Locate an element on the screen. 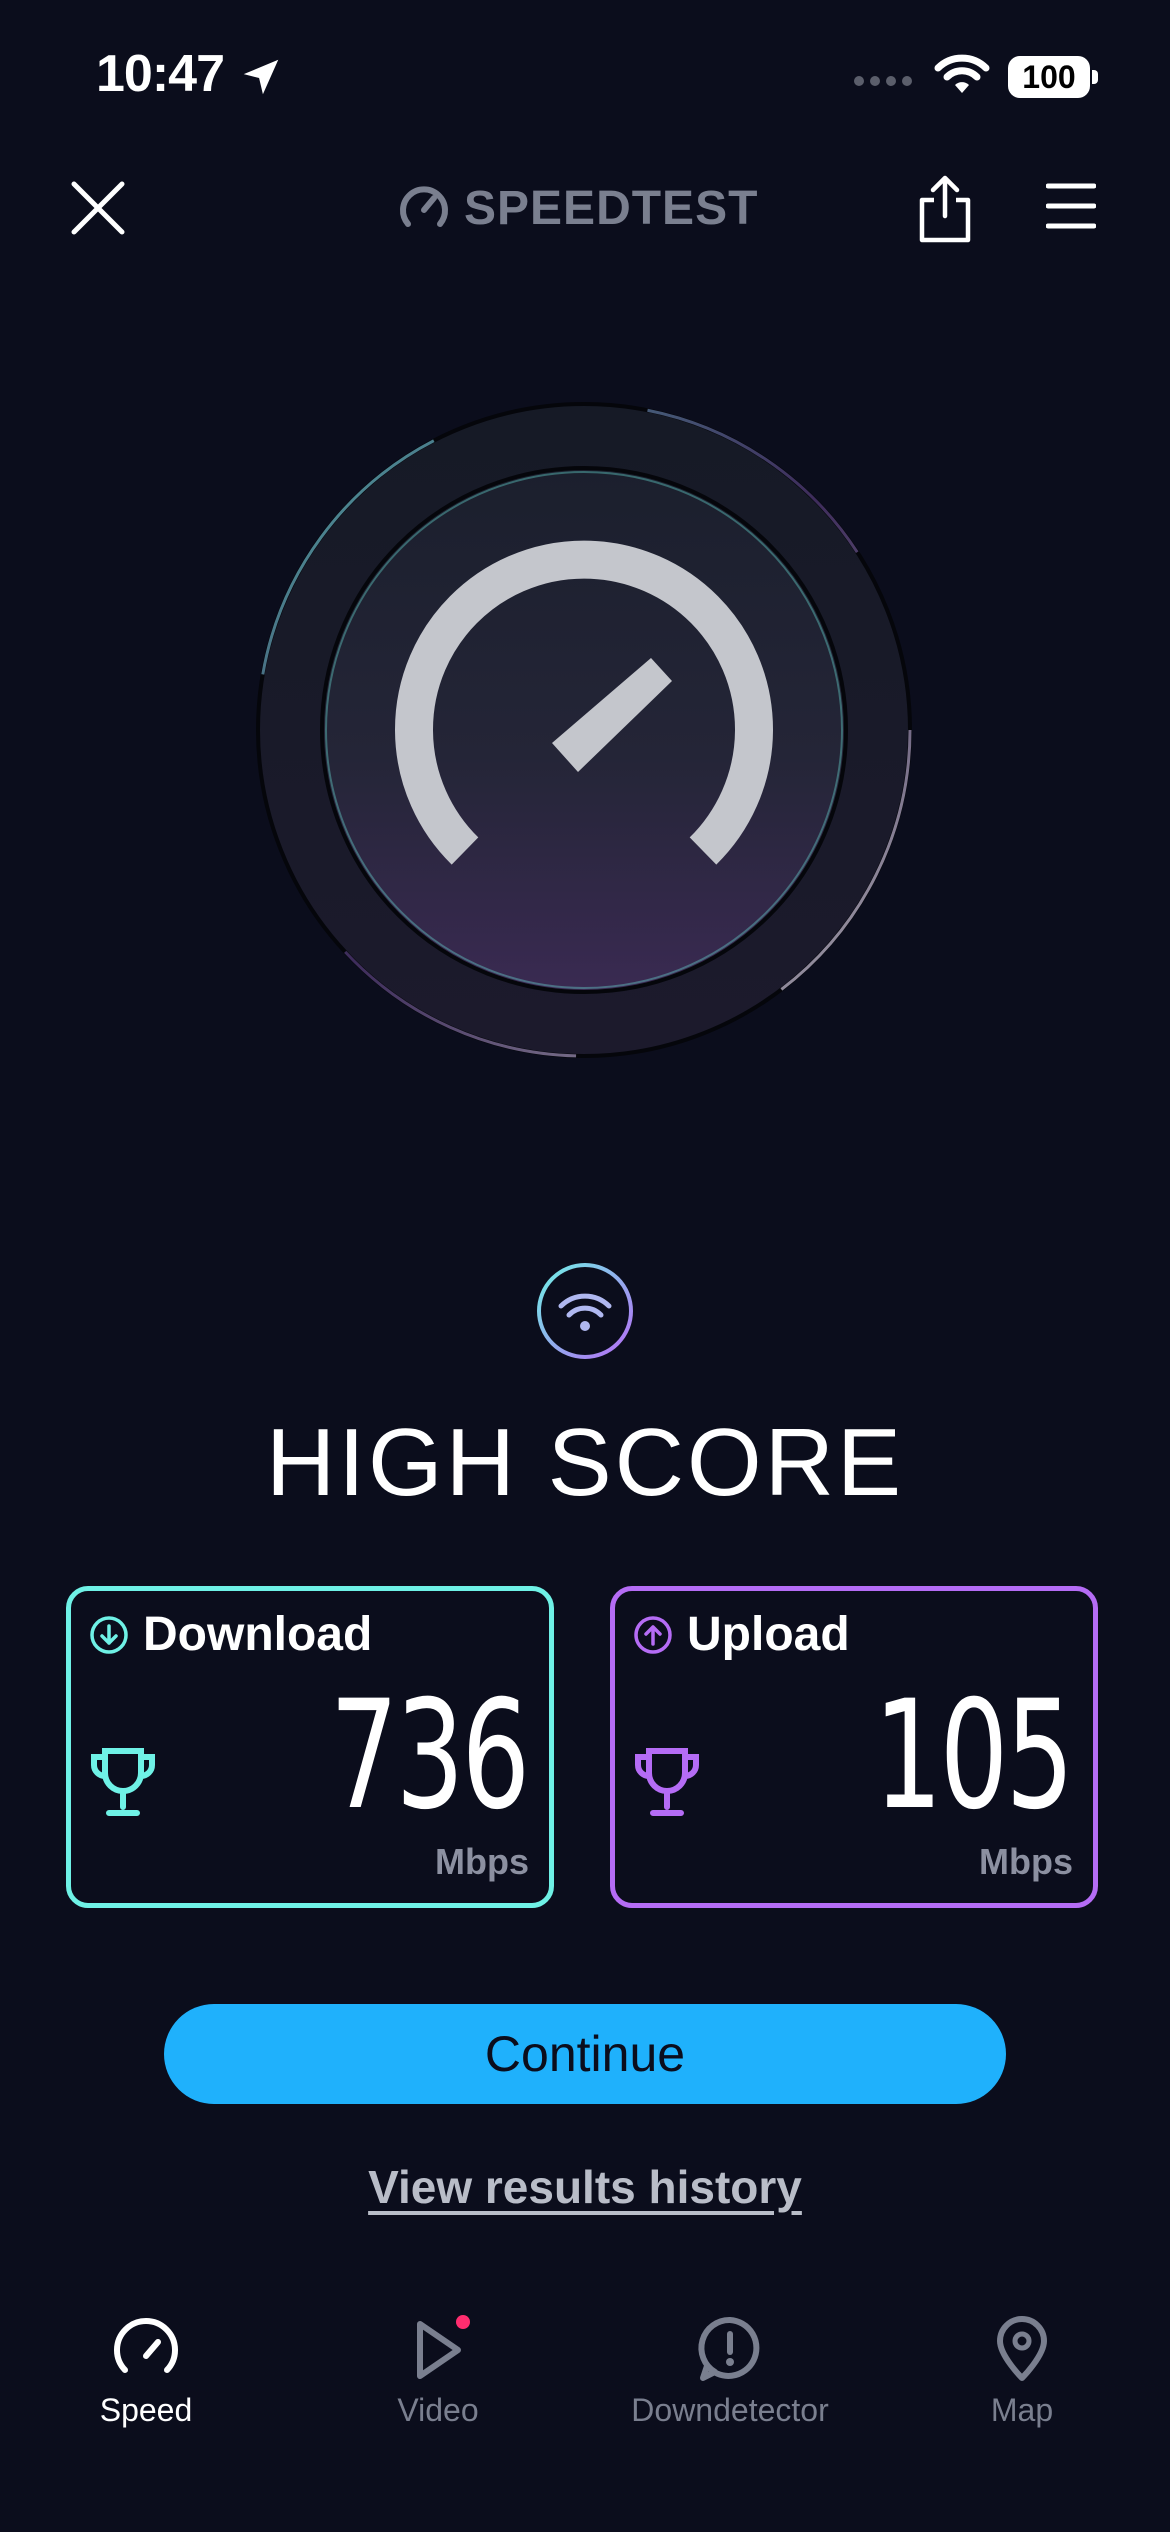 This screenshot has width=1170, height=2532. speedometer-icon is located at coordinates (146, 2345).